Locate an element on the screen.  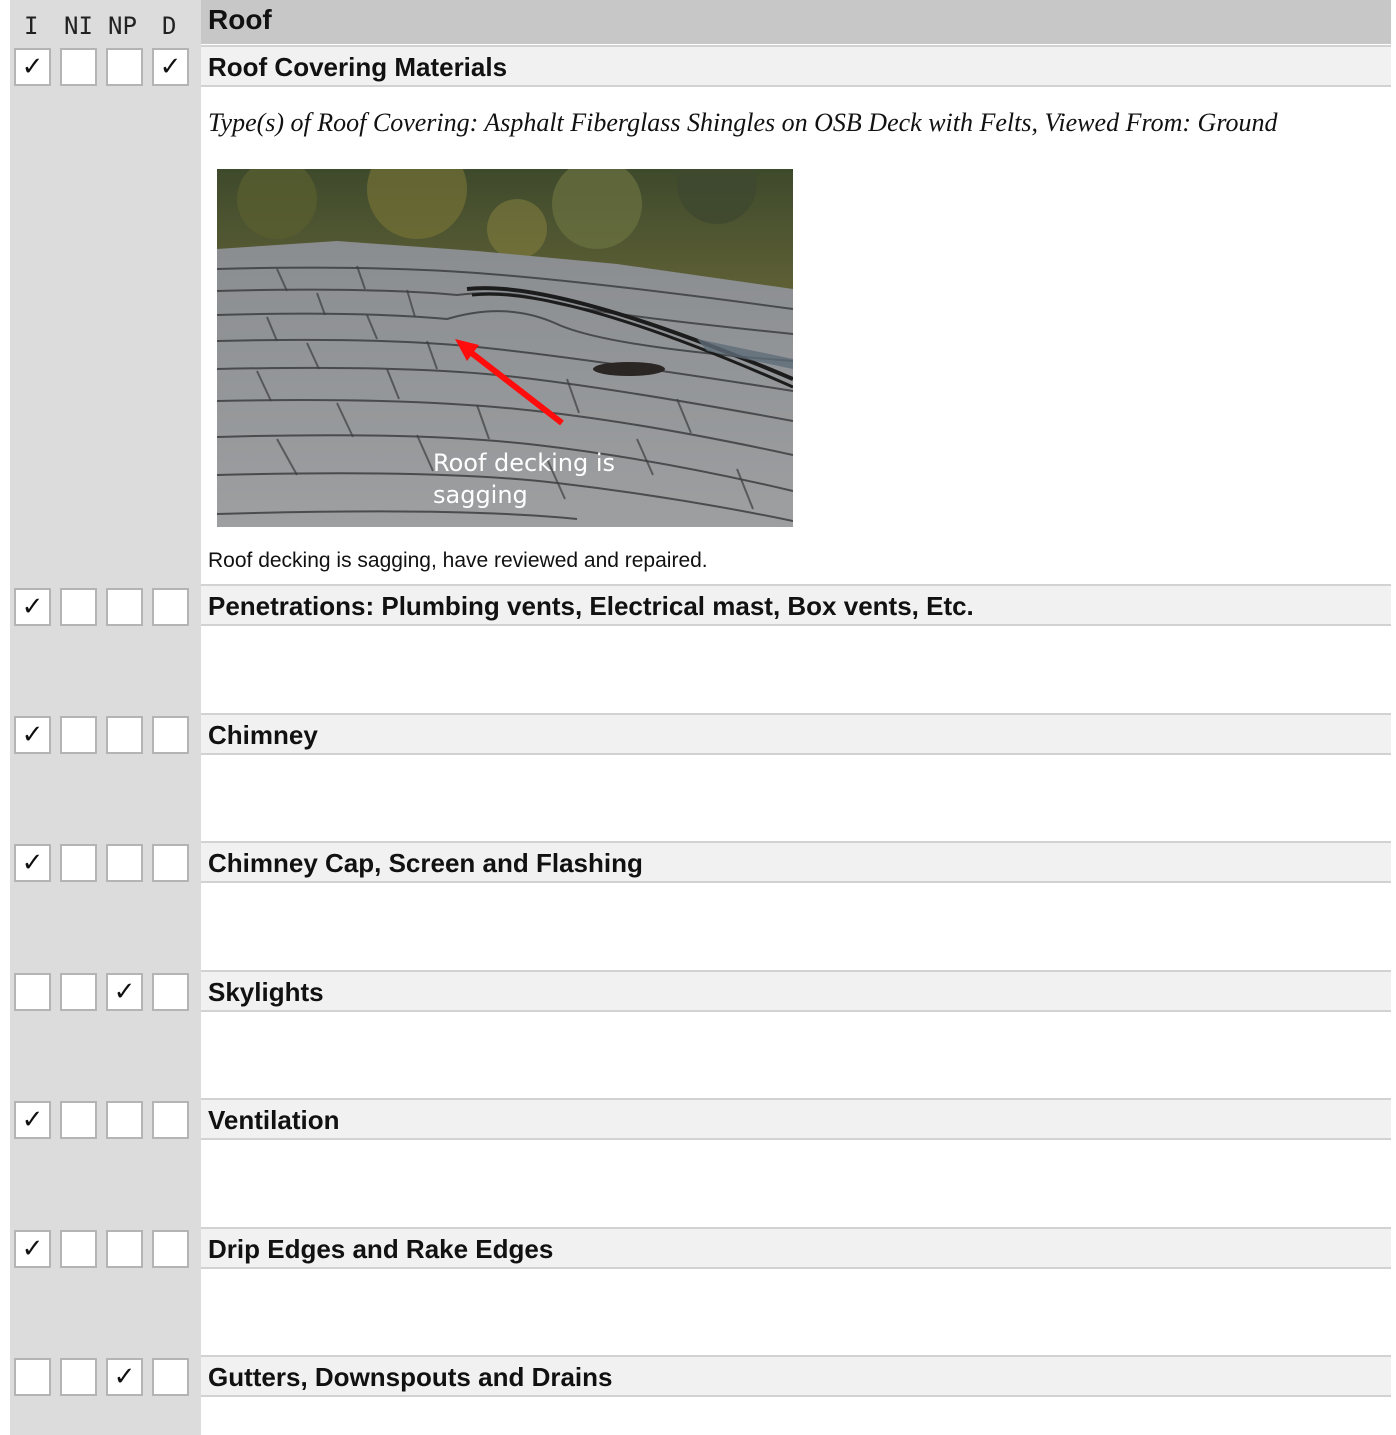
section-header-chimney: Chimney is located at coordinates (796, 734).